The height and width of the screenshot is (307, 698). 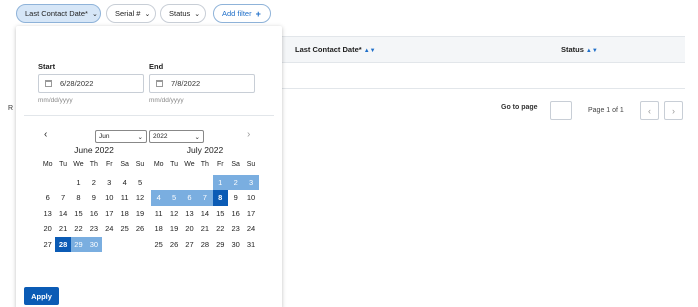 I want to click on start-date-value: 6/28/2022, so click(x=77, y=83).